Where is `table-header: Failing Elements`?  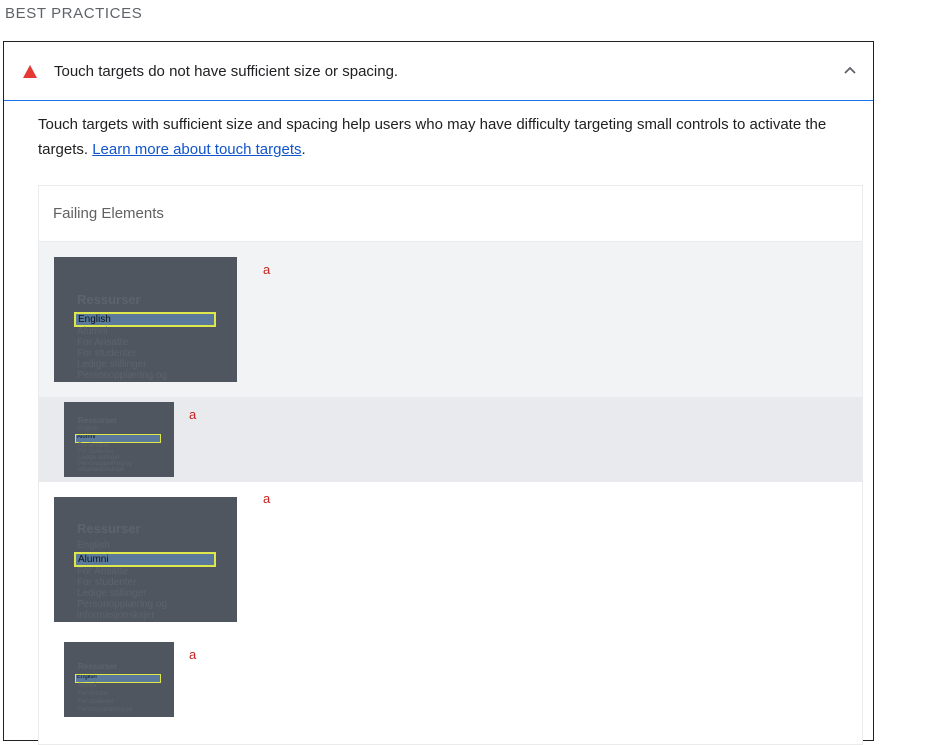
table-header: Failing Elements is located at coordinates (450, 214).